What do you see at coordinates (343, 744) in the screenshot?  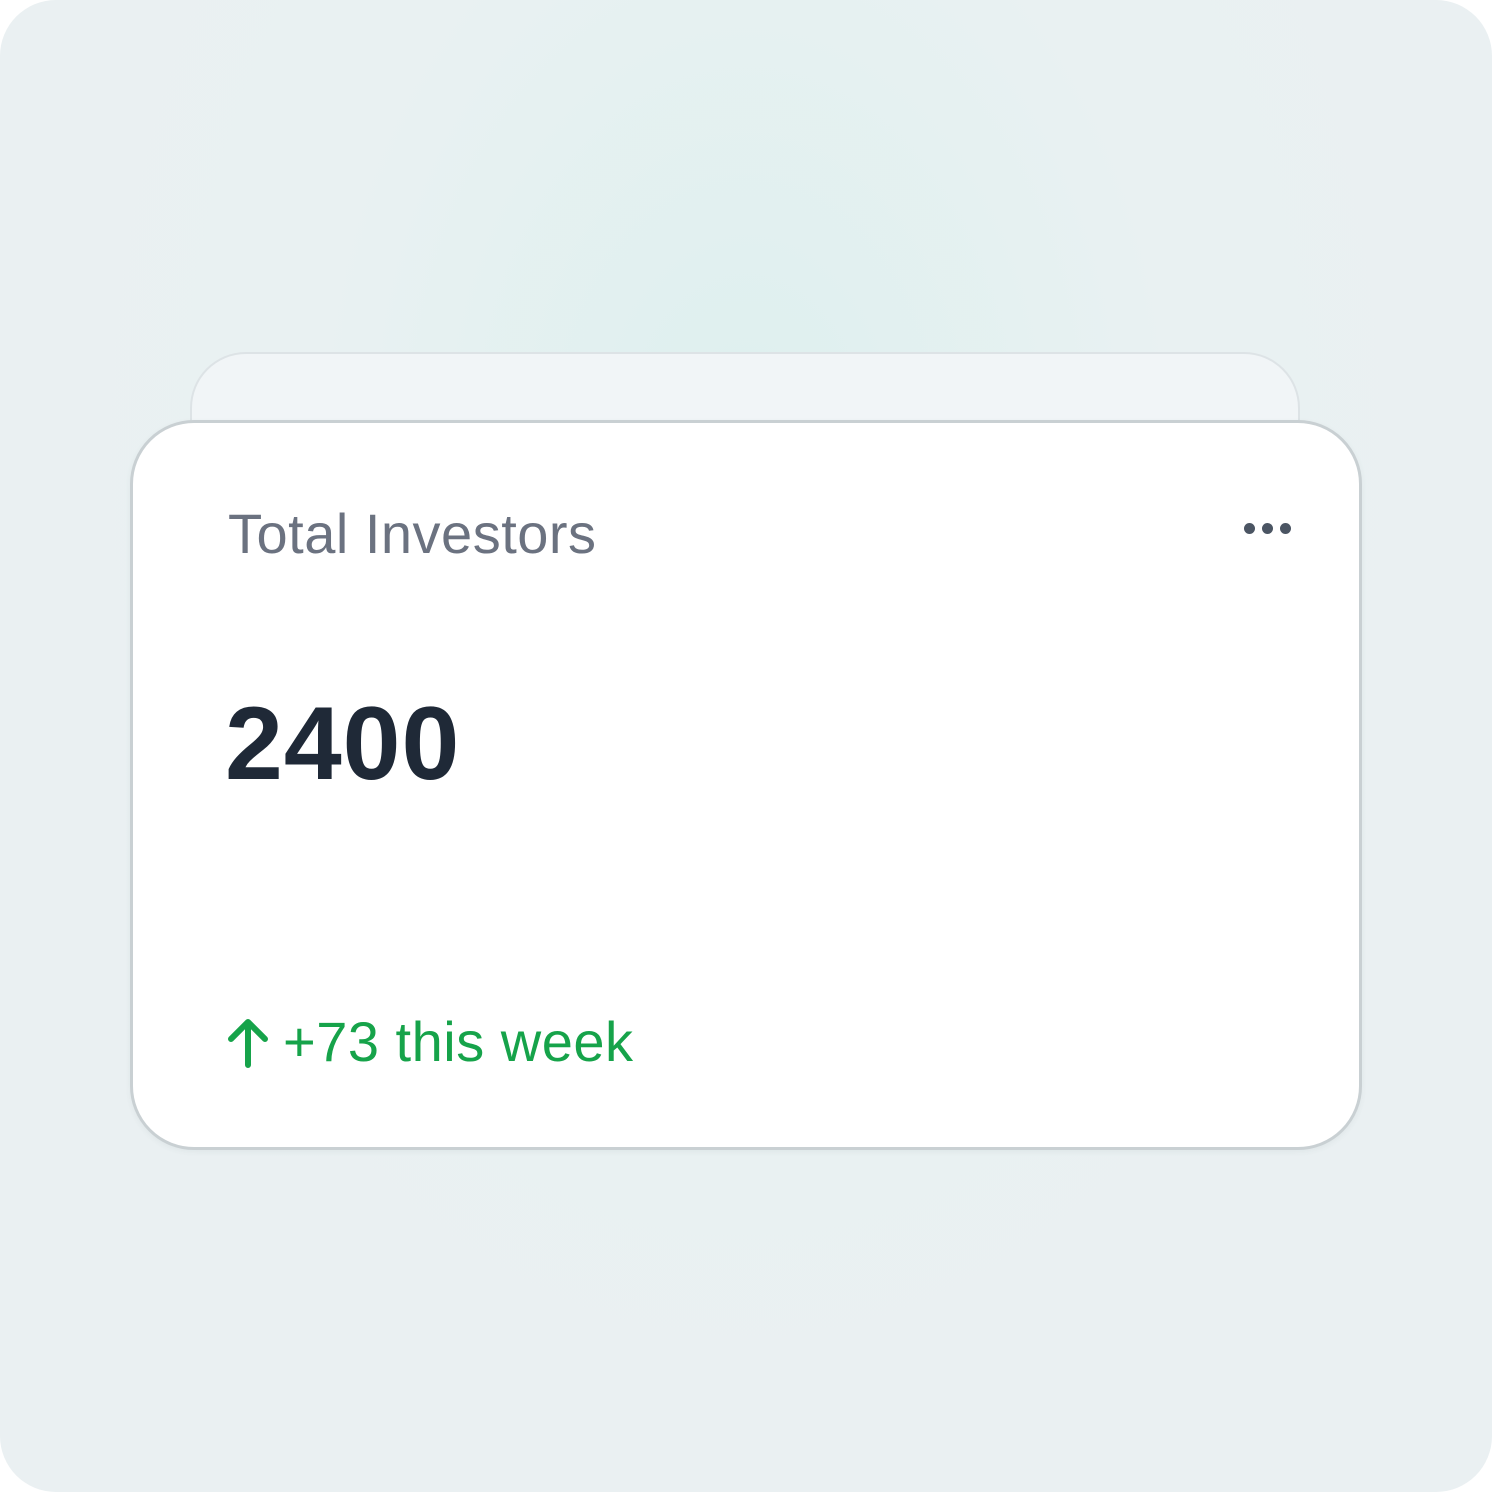 I see `metric-value: 2400` at bounding box center [343, 744].